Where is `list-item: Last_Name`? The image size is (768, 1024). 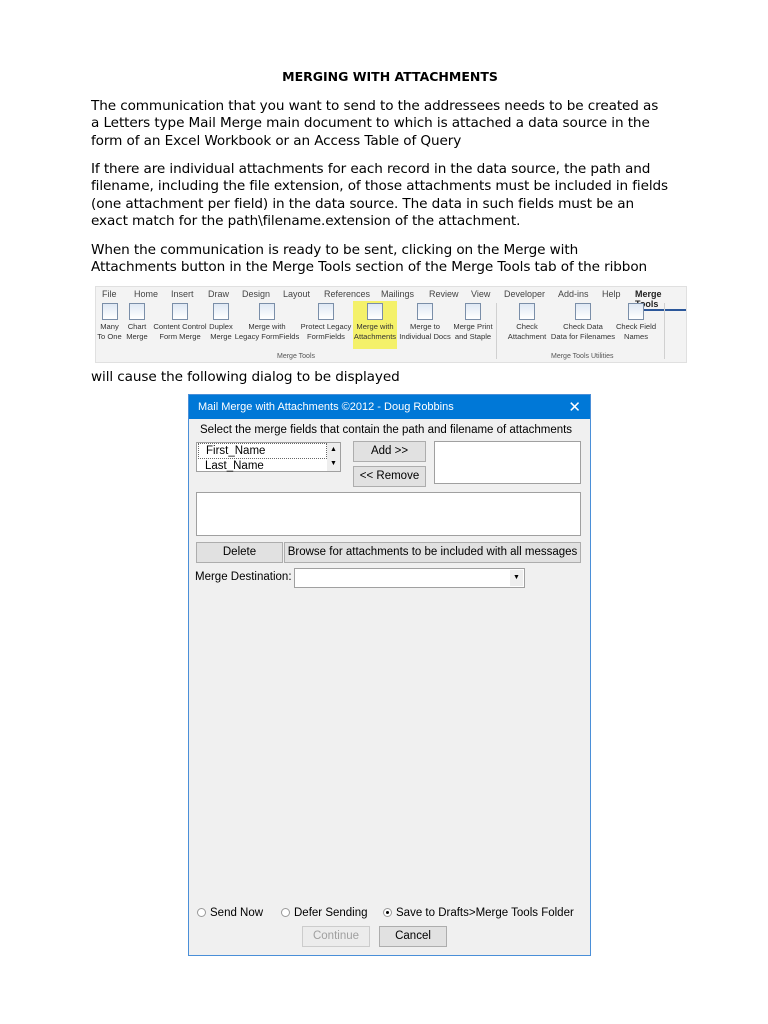
list-item: Last_Name is located at coordinates (272, 466).